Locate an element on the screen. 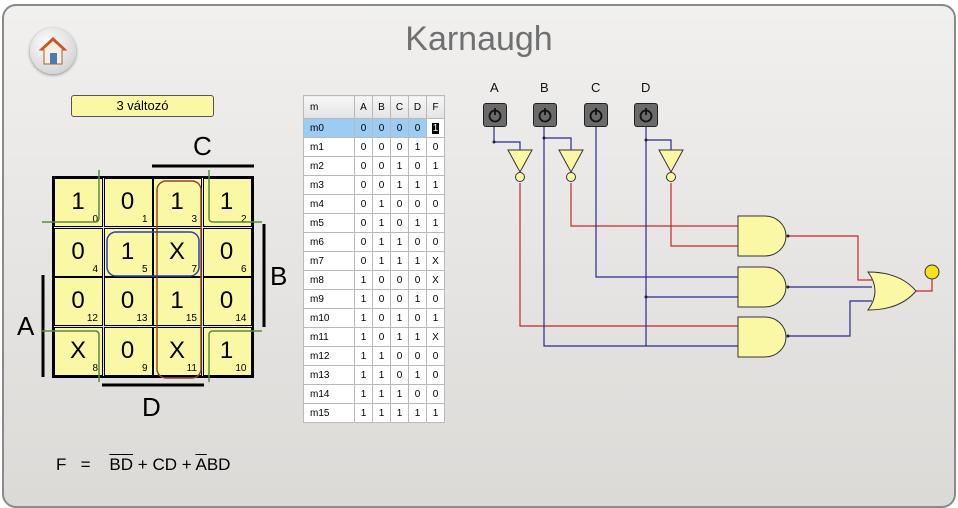 The width and height of the screenshot is (958, 508). table-row: m13 1 1 0 1 0 is located at coordinates (374, 375).